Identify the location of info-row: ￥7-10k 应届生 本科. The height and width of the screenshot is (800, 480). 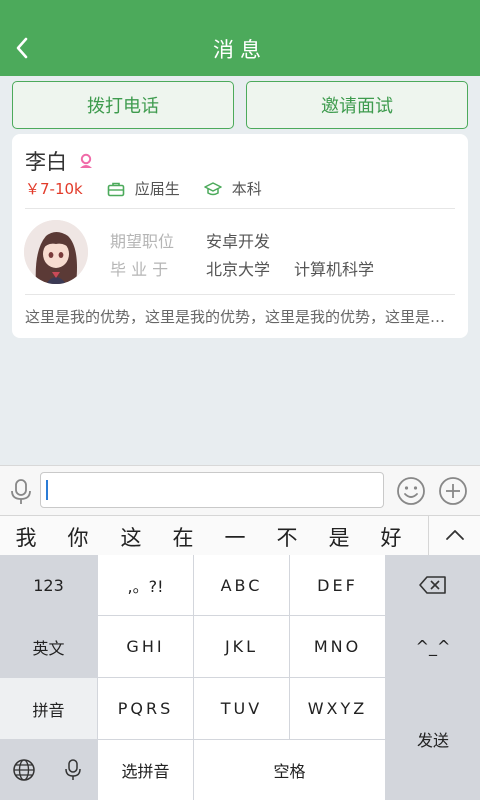
(143, 188).